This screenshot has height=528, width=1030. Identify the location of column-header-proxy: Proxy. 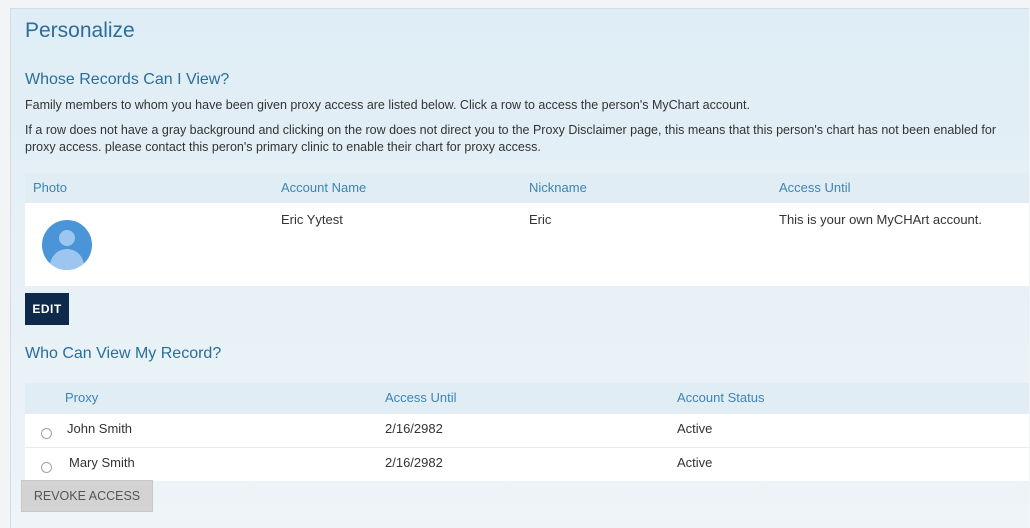
(82, 397).